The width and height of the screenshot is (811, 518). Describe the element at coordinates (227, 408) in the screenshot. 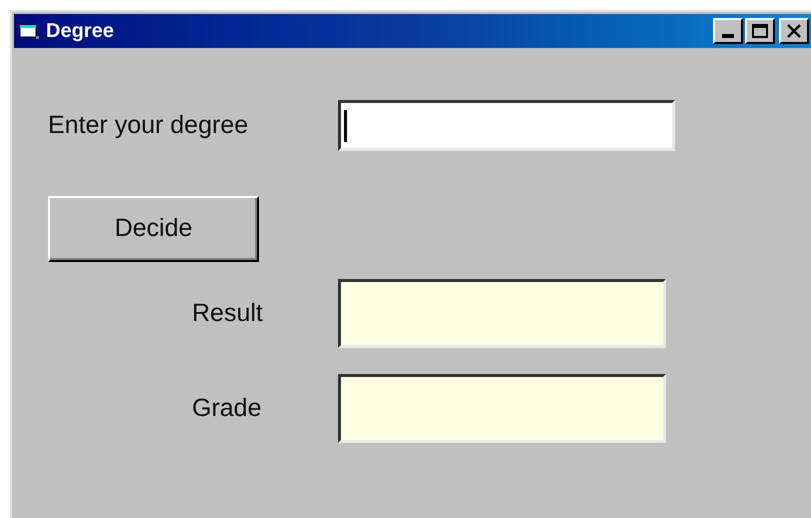

I see `output-label: Grade` at that location.